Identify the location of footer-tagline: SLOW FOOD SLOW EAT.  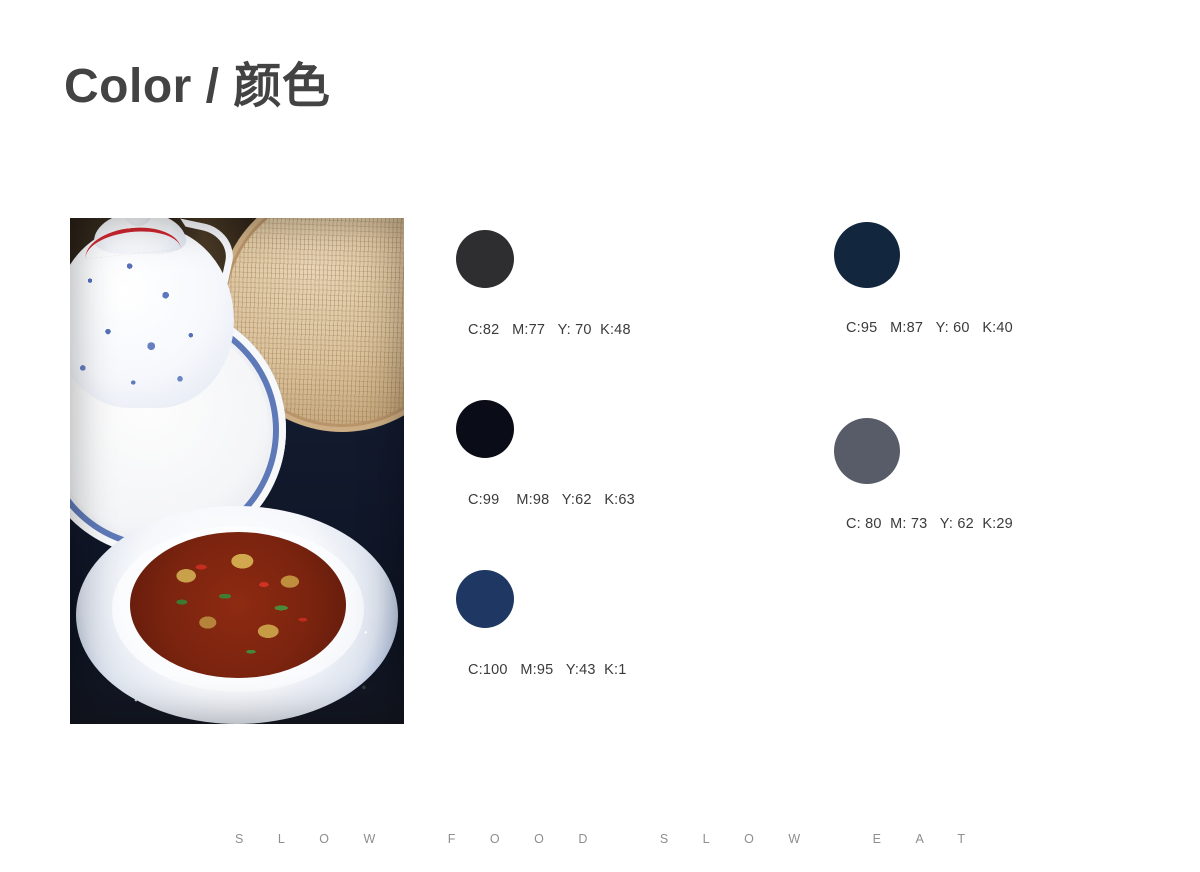
(617, 839).